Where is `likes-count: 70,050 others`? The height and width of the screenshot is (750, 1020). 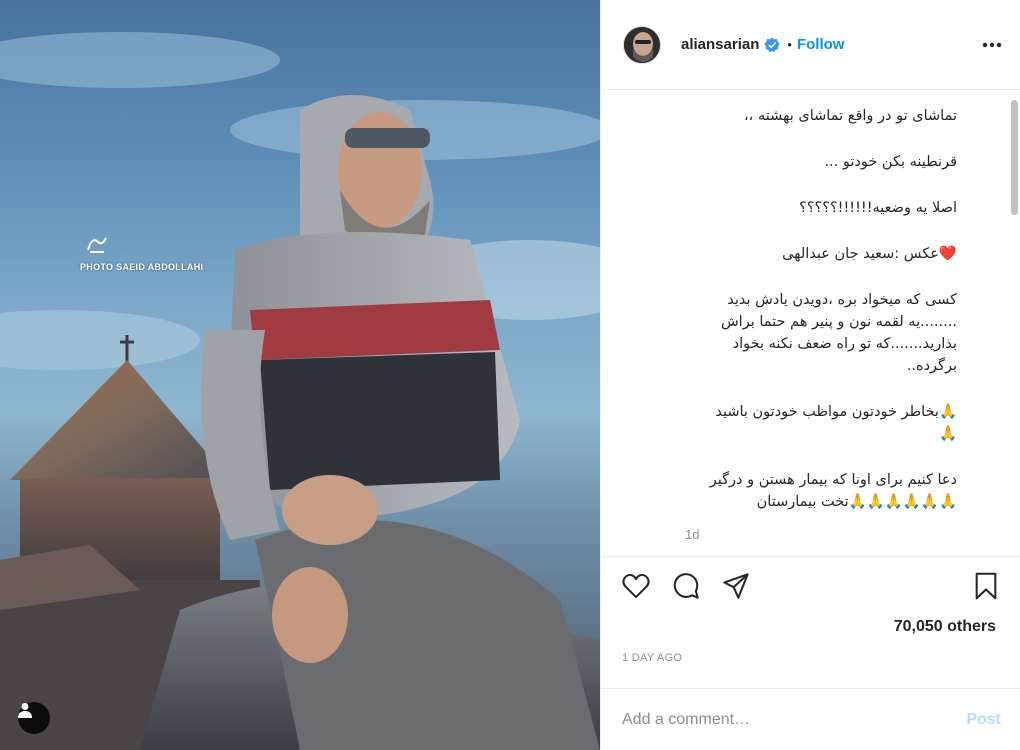 likes-count: 70,050 others is located at coordinates (945, 627).